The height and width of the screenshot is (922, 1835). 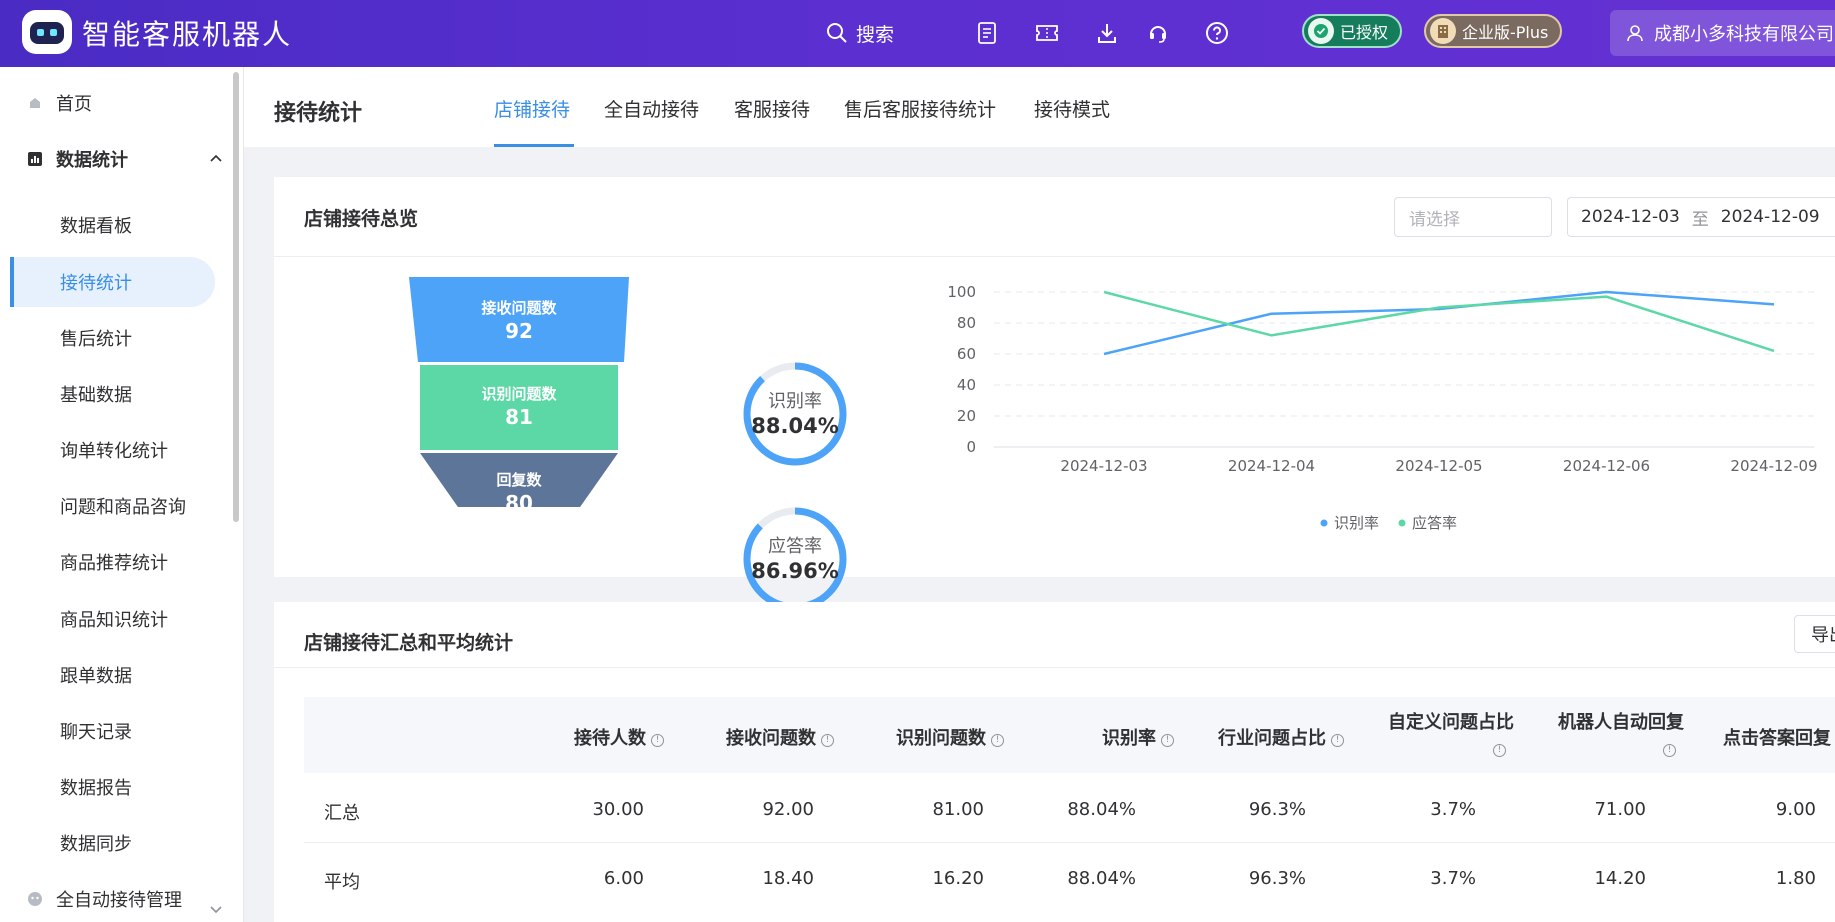 I want to click on gauge-label-response: 应答率, so click(x=795, y=546).